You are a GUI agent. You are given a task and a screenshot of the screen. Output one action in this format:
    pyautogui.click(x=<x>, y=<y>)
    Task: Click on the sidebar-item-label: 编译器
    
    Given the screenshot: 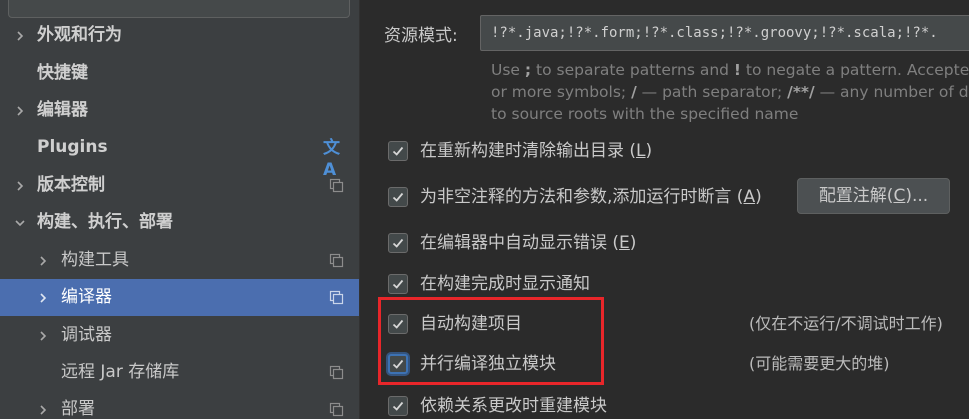 What is the action you would take?
    pyautogui.click(x=86, y=297)
    